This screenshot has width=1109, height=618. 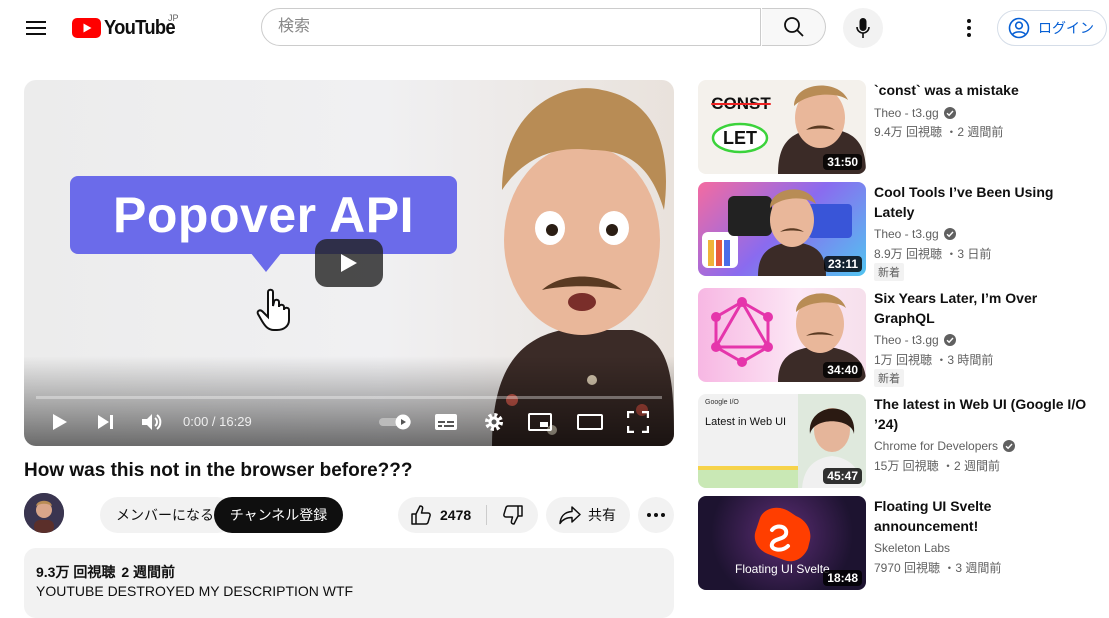 What do you see at coordinates (981, 516) in the screenshot?
I see `related-title: Floating UI Svelte announcement!` at bounding box center [981, 516].